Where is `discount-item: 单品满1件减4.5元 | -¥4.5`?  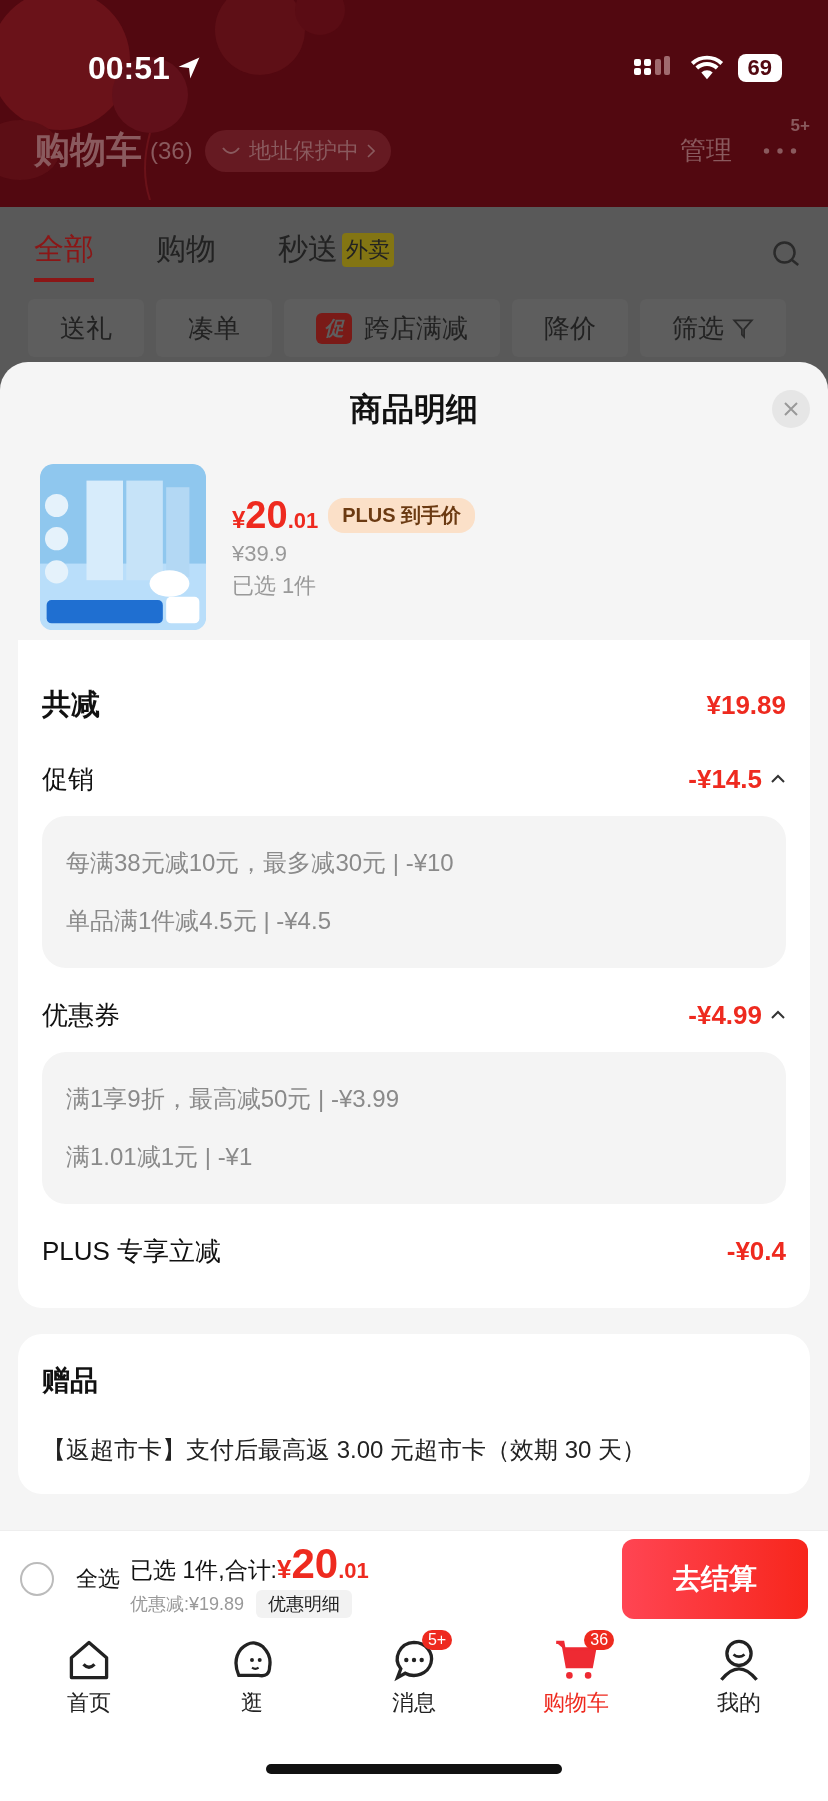
discount-item: 单品满1件减4.5元 | -¥4.5 is located at coordinates (199, 921).